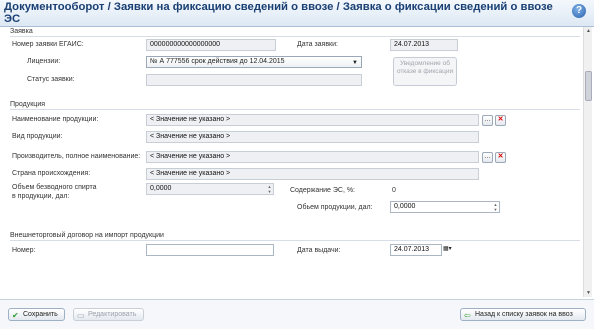 The image size is (594, 329). I want to click on request-number-label: Номер заявки ЕГАИС:, so click(48, 44).